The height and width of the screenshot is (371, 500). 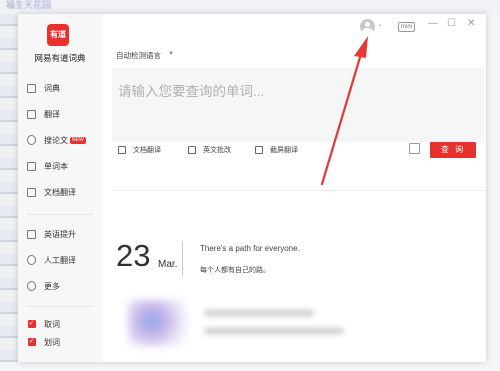 What do you see at coordinates (259, 150) in the screenshot?
I see `screenshot-translate-icon` at bounding box center [259, 150].